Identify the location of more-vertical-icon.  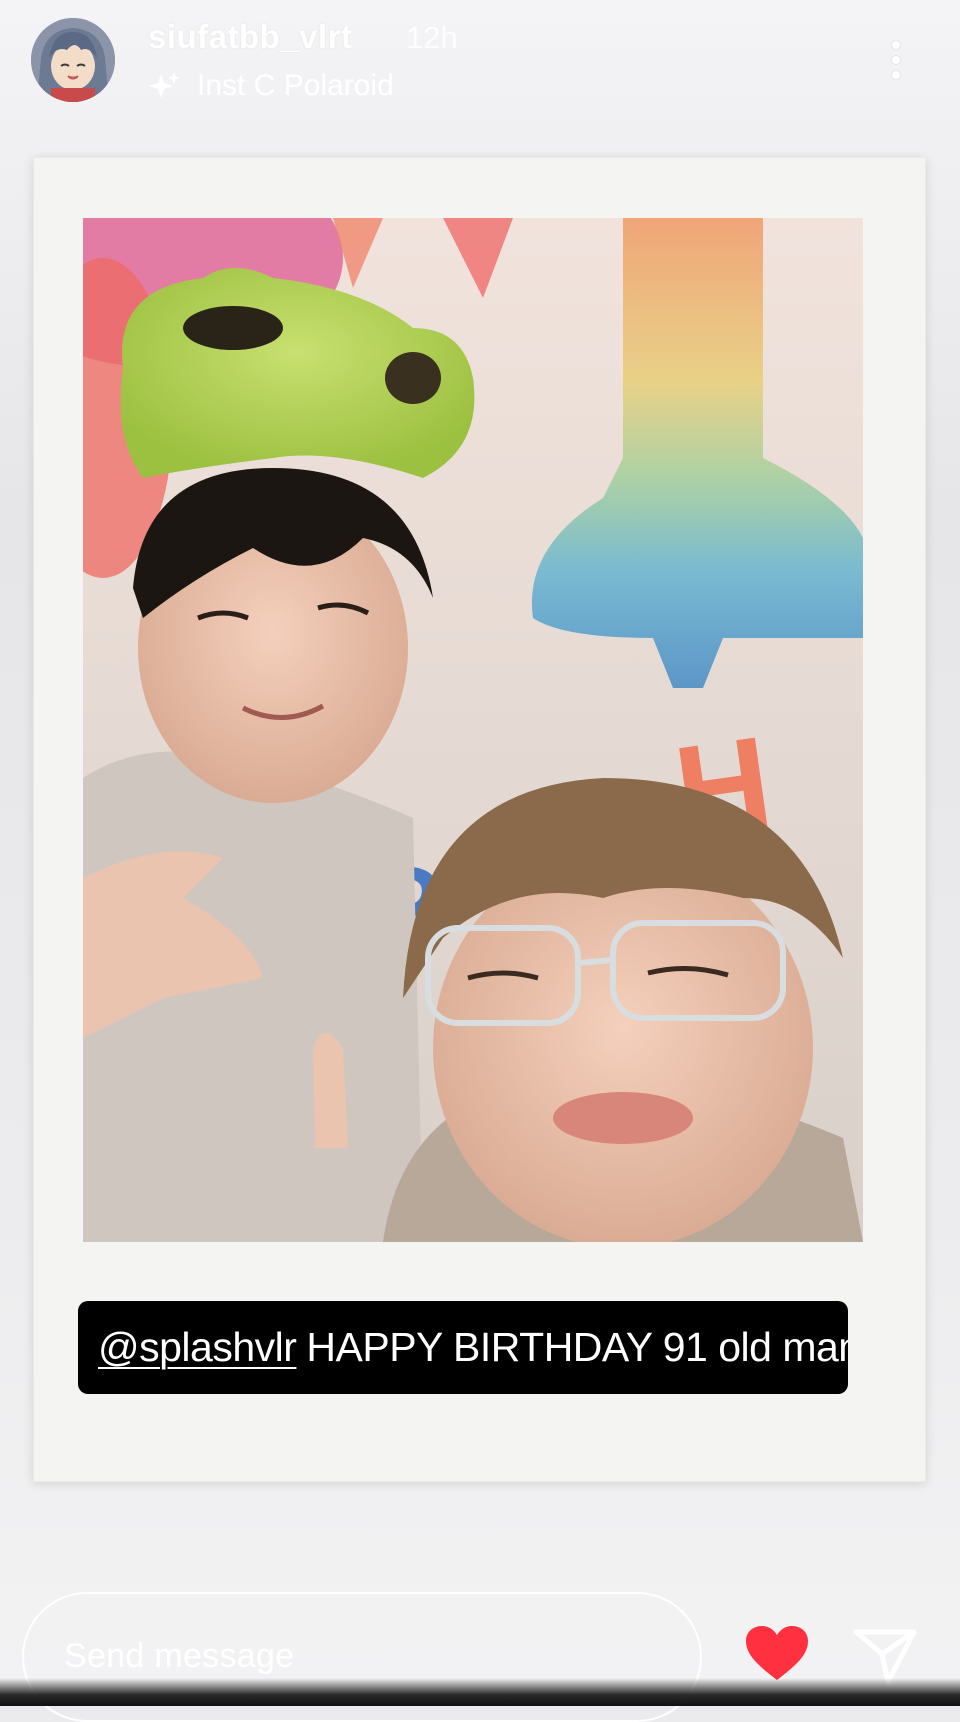
(896, 45).